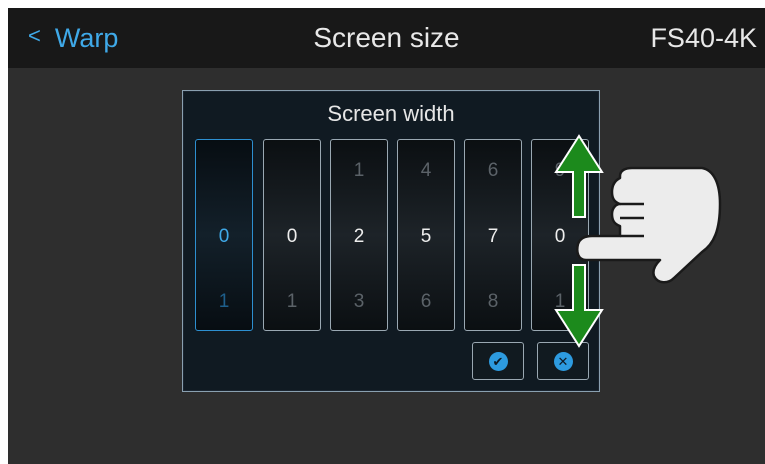  I want to click on digit-wheel-2: 0 1, so click(292, 235).